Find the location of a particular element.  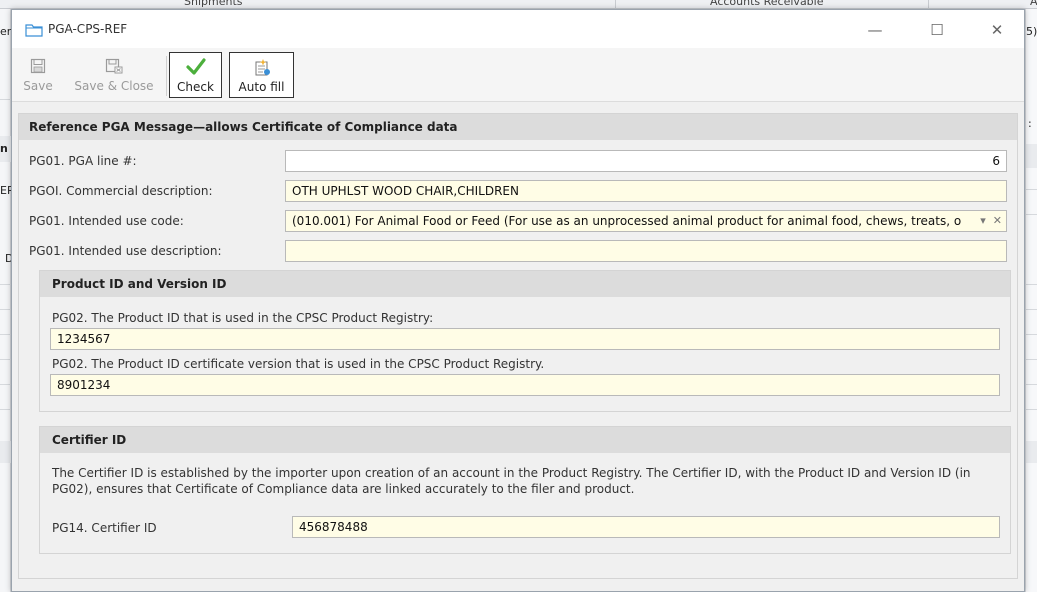

close-icon: ✕ is located at coordinates (997, 30).